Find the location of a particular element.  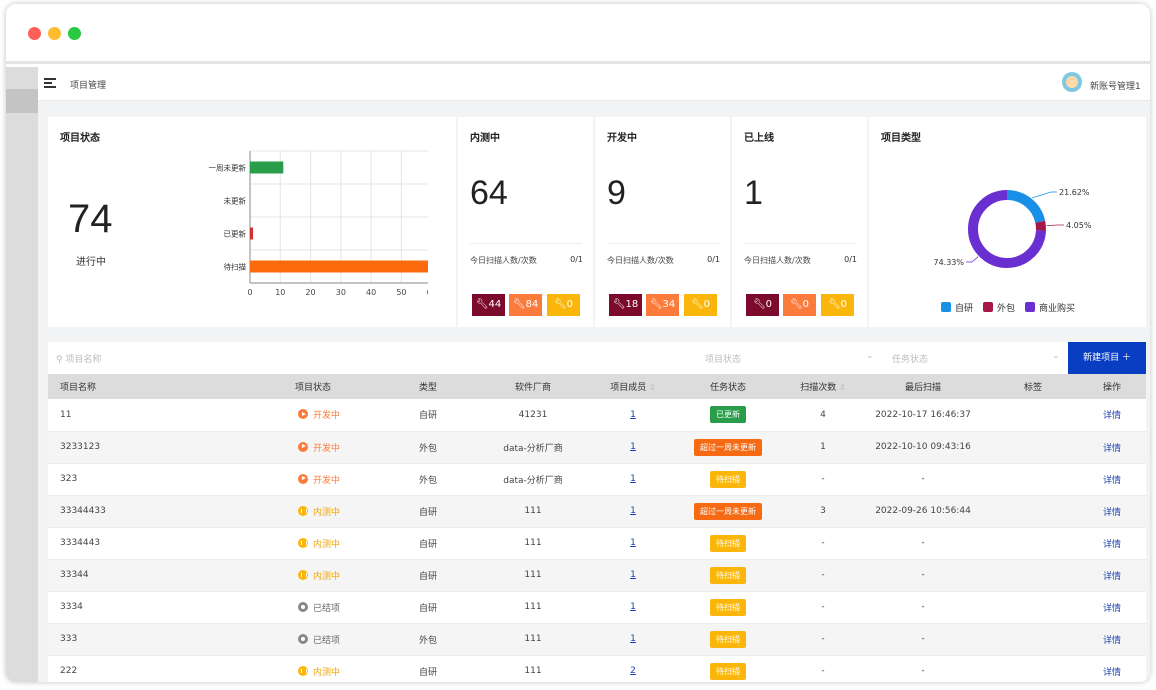

search-input: ⚲ 项目名称 is located at coordinates (78, 358).